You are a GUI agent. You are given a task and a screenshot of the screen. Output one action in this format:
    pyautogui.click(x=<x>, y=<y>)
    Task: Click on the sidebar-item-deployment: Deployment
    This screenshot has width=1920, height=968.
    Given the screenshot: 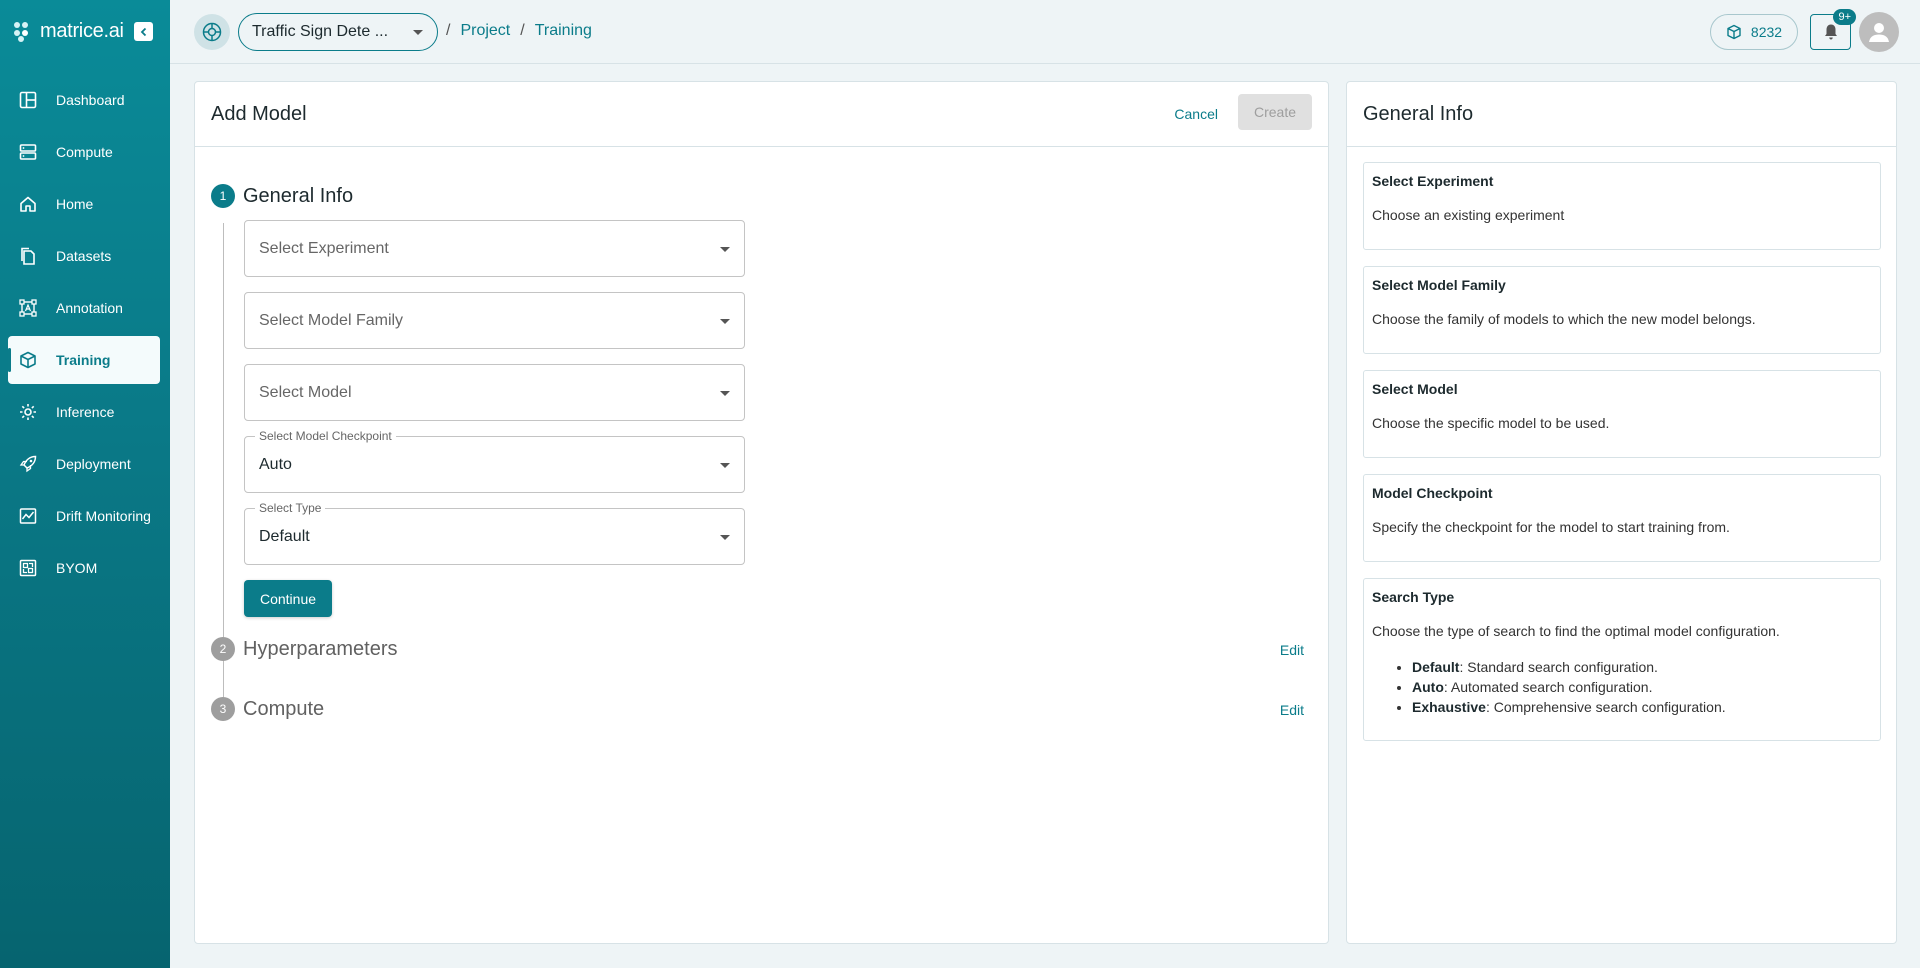 What is the action you would take?
    pyautogui.click(x=84, y=464)
    